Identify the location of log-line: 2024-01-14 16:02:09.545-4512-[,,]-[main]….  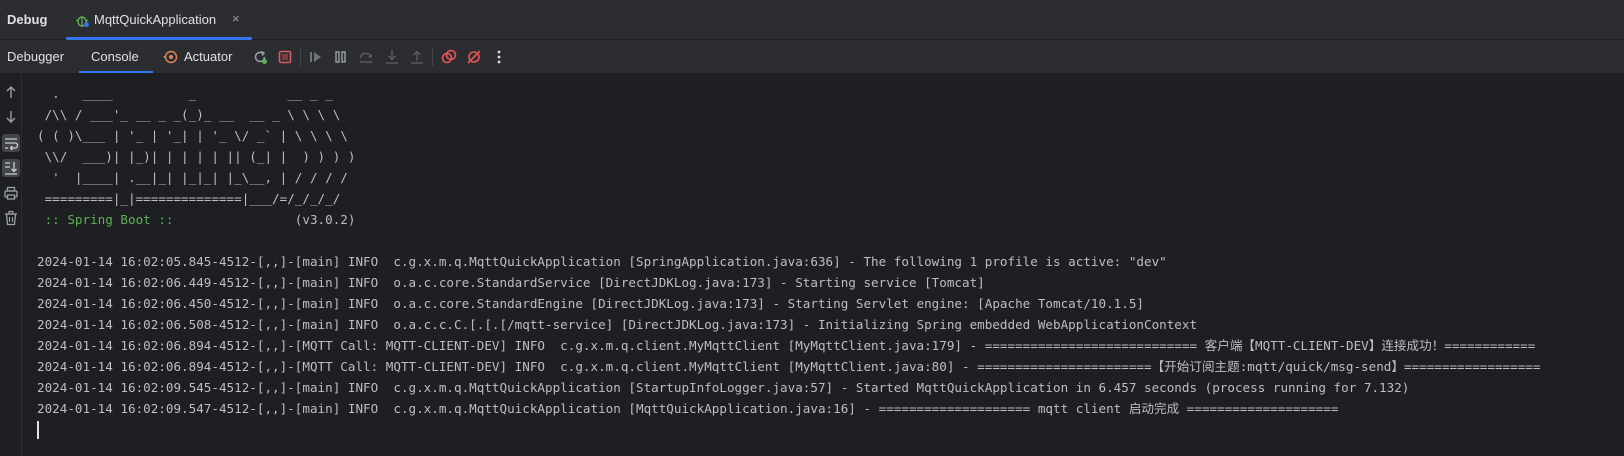
(723, 387).